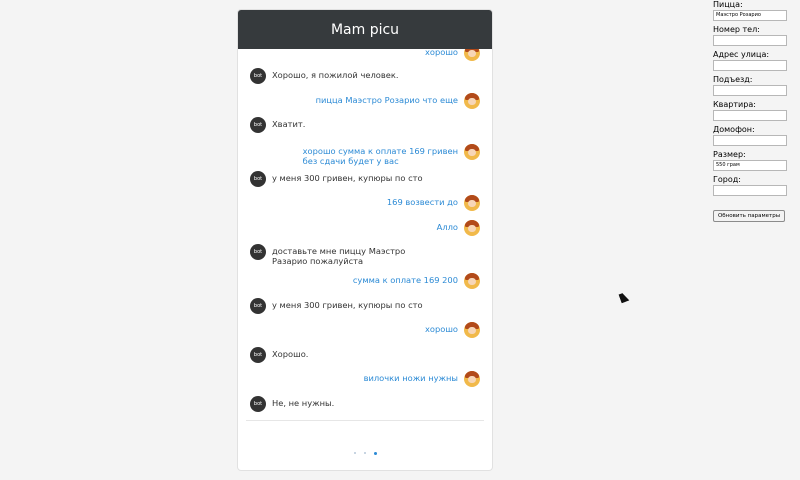  What do you see at coordinates (303, 403) in the screenshot?
I see `bot-message-text: Не, не нужны.` at bounding box center [303, 403].